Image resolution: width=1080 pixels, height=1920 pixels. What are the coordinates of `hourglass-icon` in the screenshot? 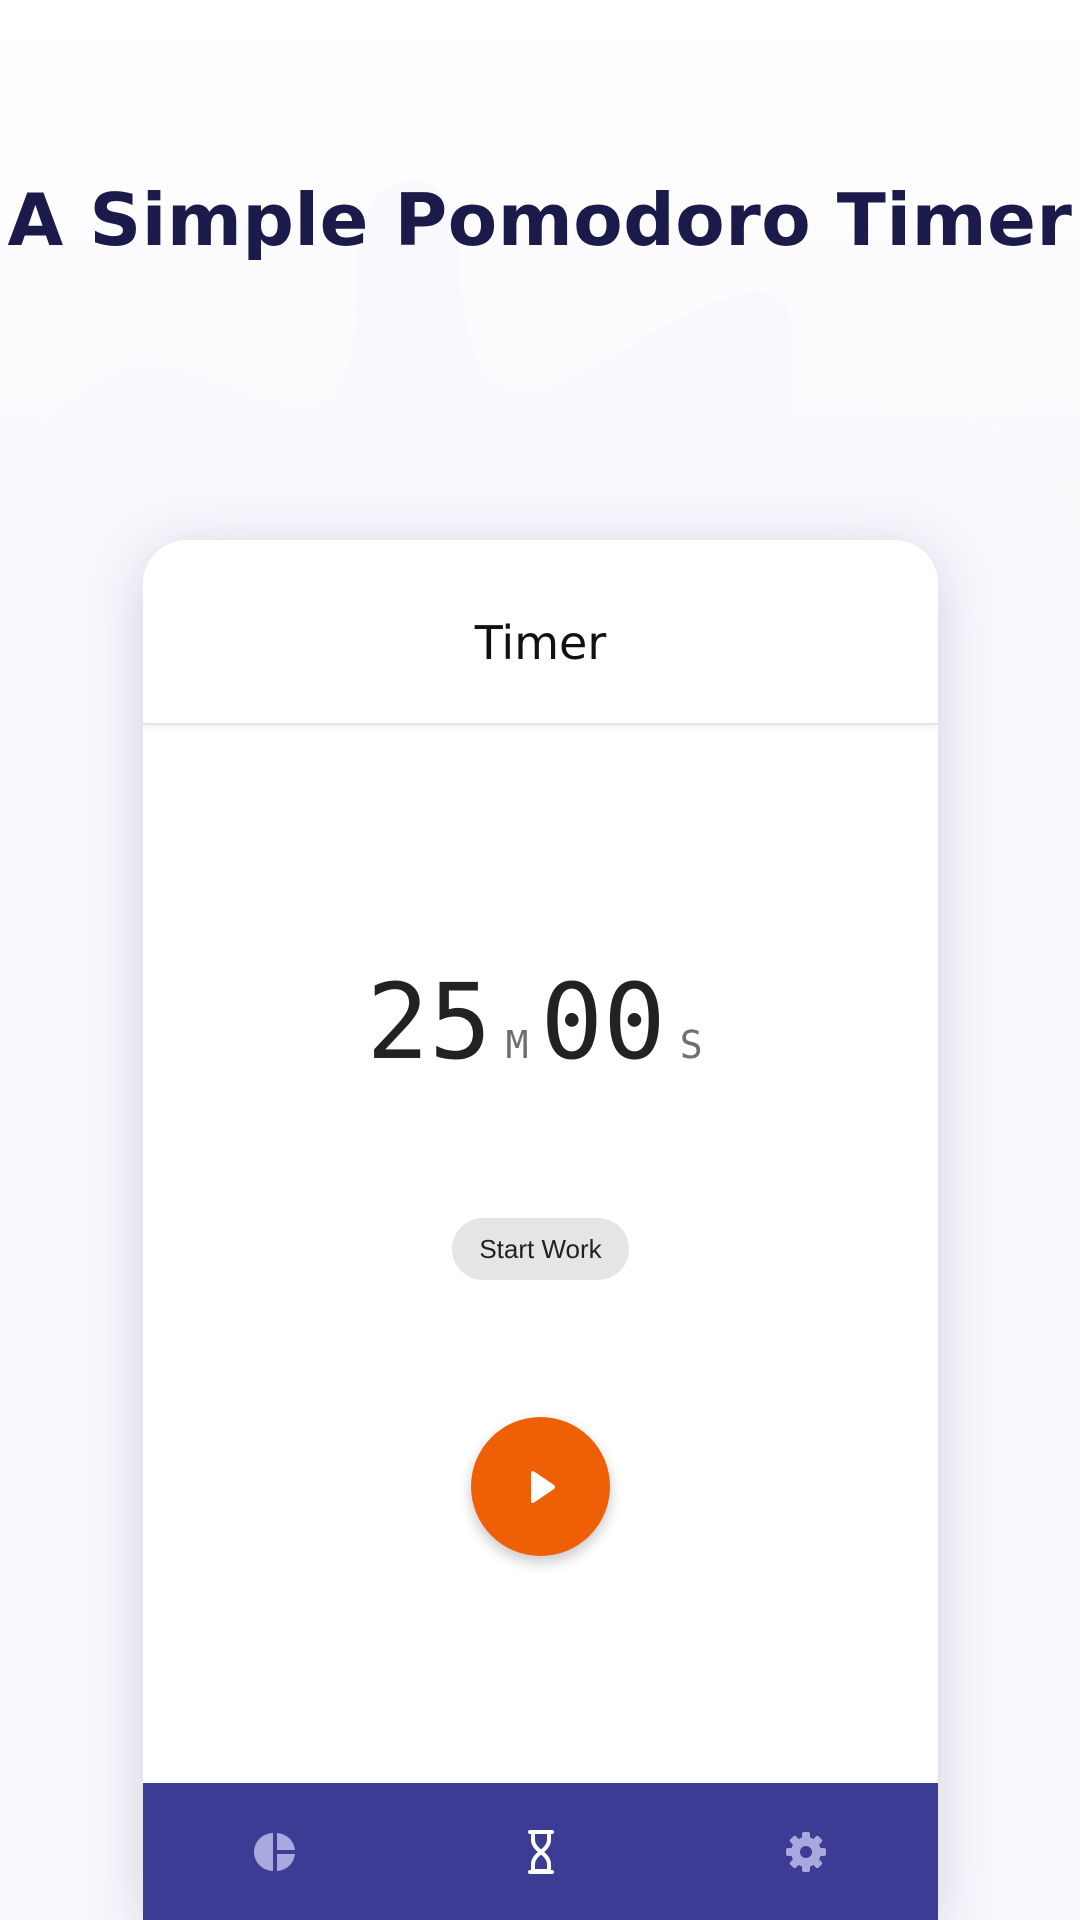 It's located at (540, 1851).